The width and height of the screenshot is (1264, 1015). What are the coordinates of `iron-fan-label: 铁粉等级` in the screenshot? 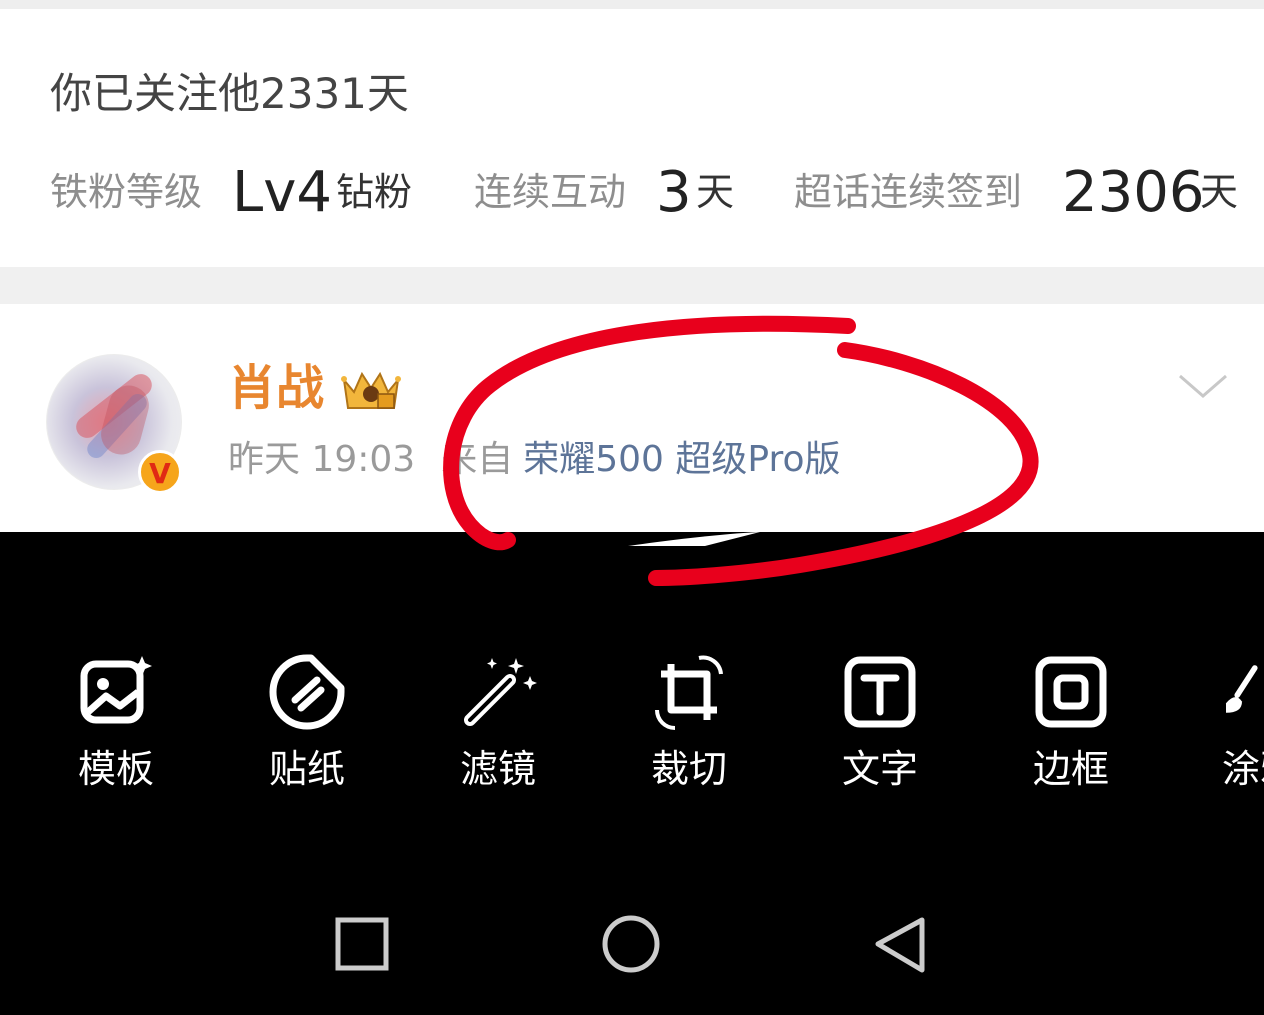 It's located at (126, 192).